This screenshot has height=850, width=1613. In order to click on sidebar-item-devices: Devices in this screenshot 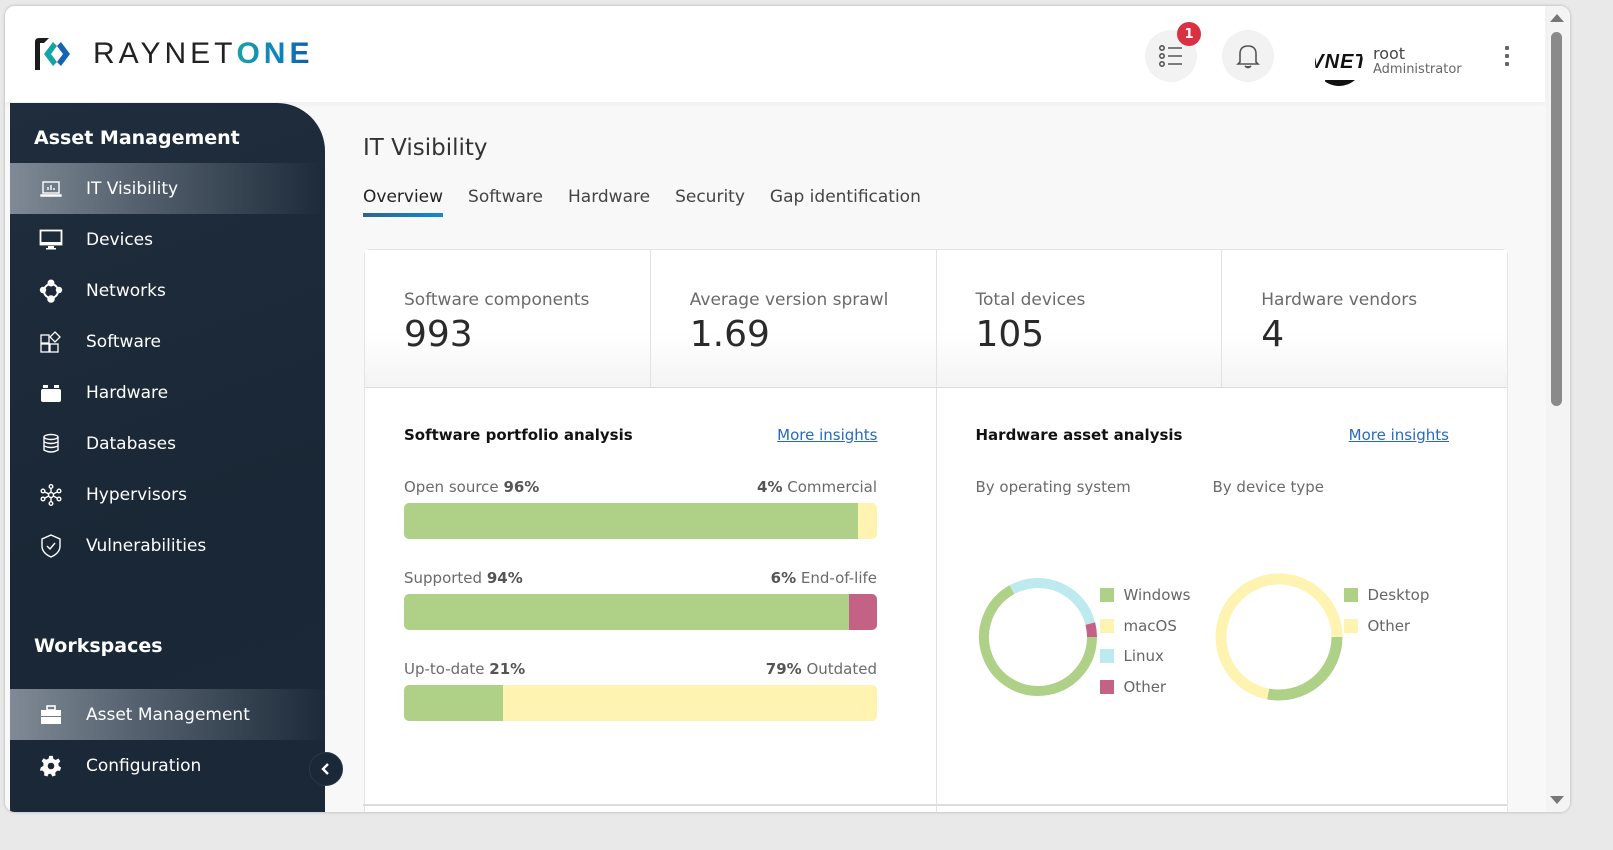, I will do `click(167, 239)`.